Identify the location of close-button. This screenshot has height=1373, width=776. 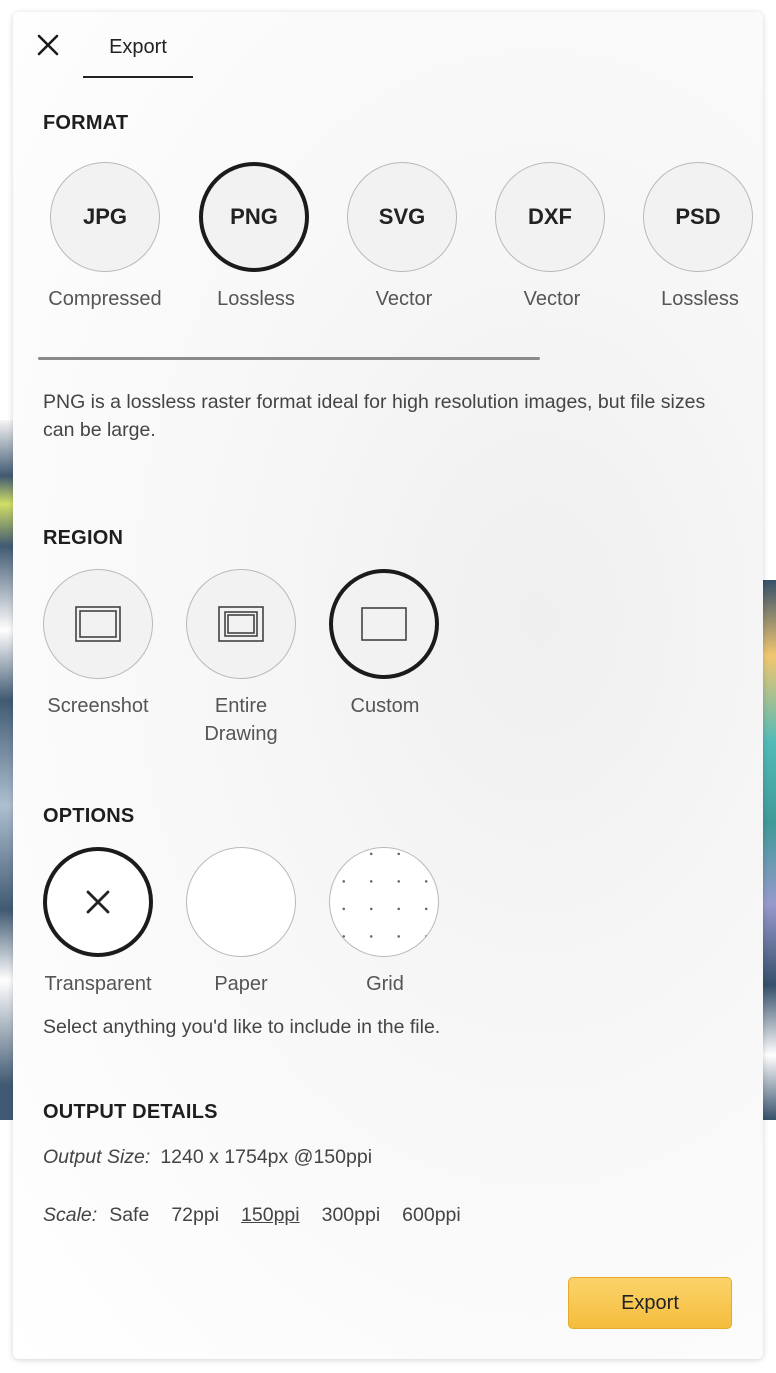
(48, 45).